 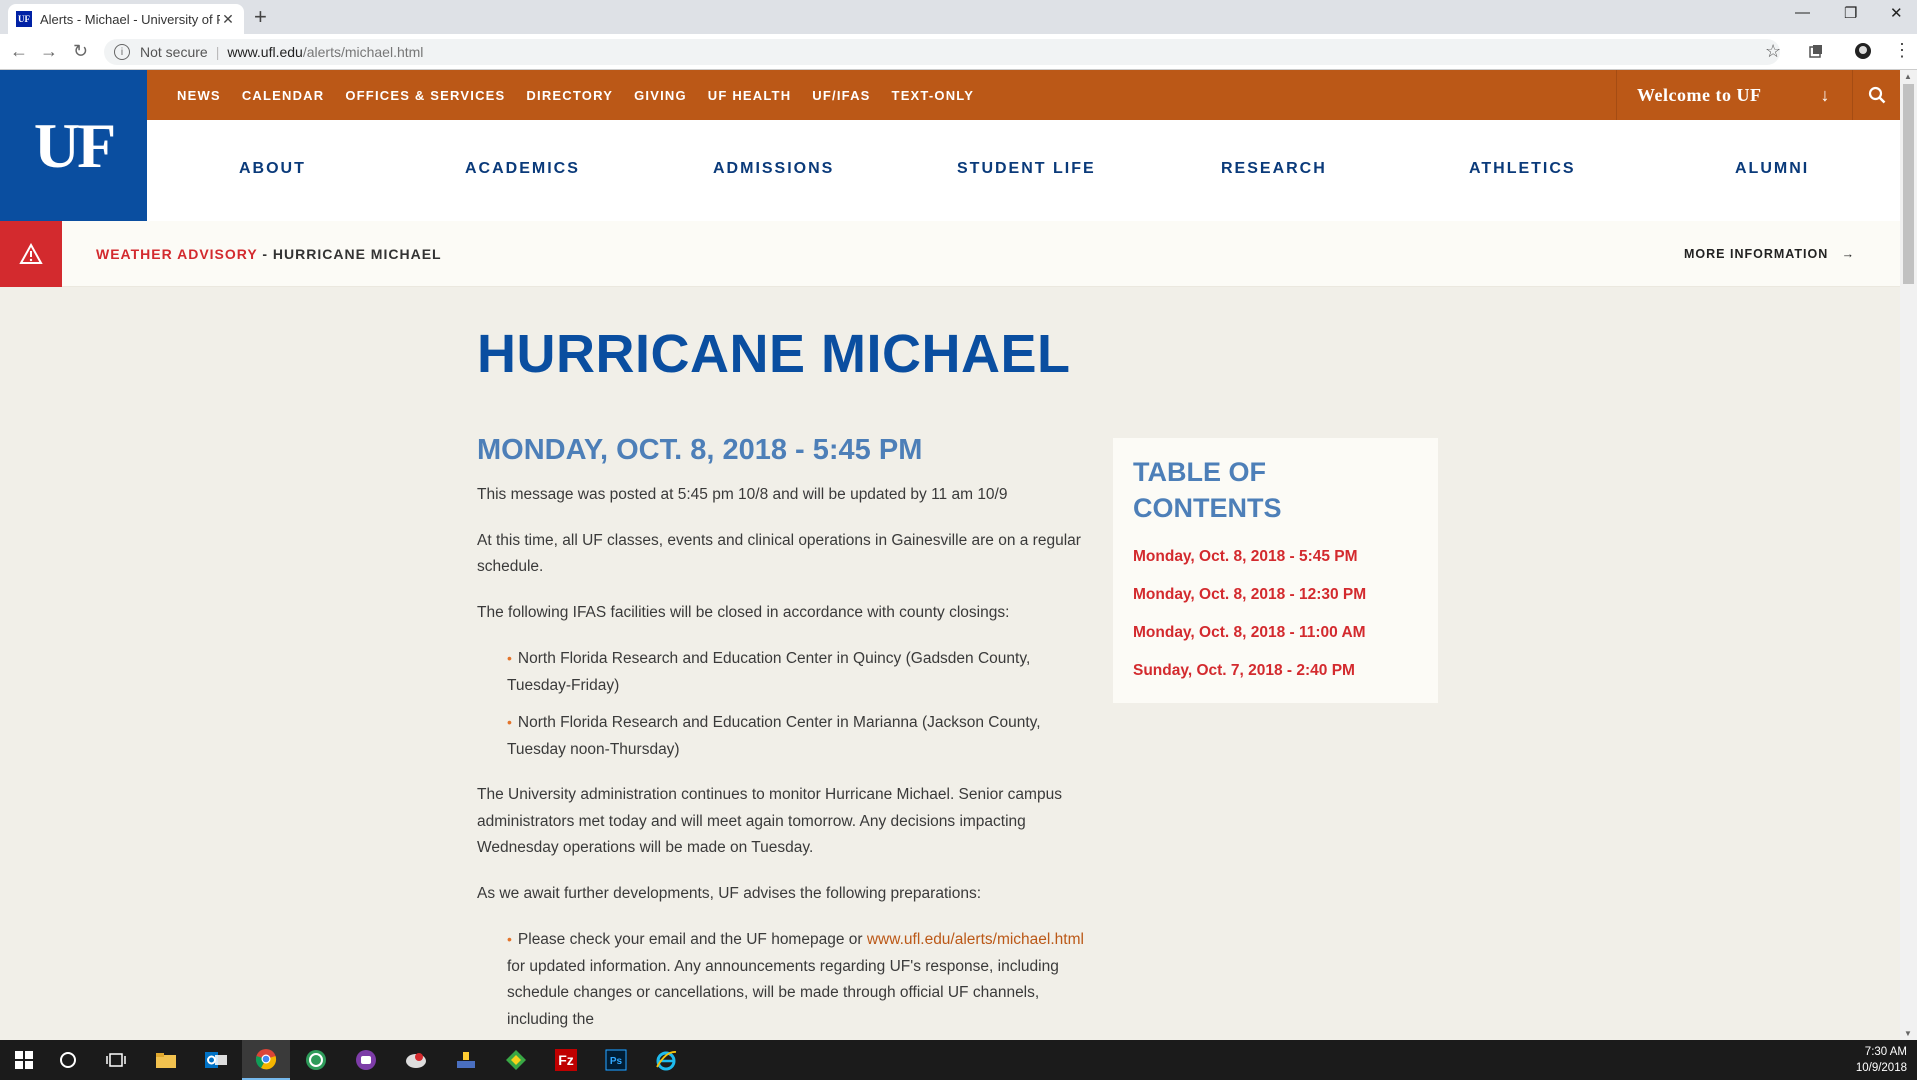 I want to click on uf-logo: UF, so click(x=73, y=145).